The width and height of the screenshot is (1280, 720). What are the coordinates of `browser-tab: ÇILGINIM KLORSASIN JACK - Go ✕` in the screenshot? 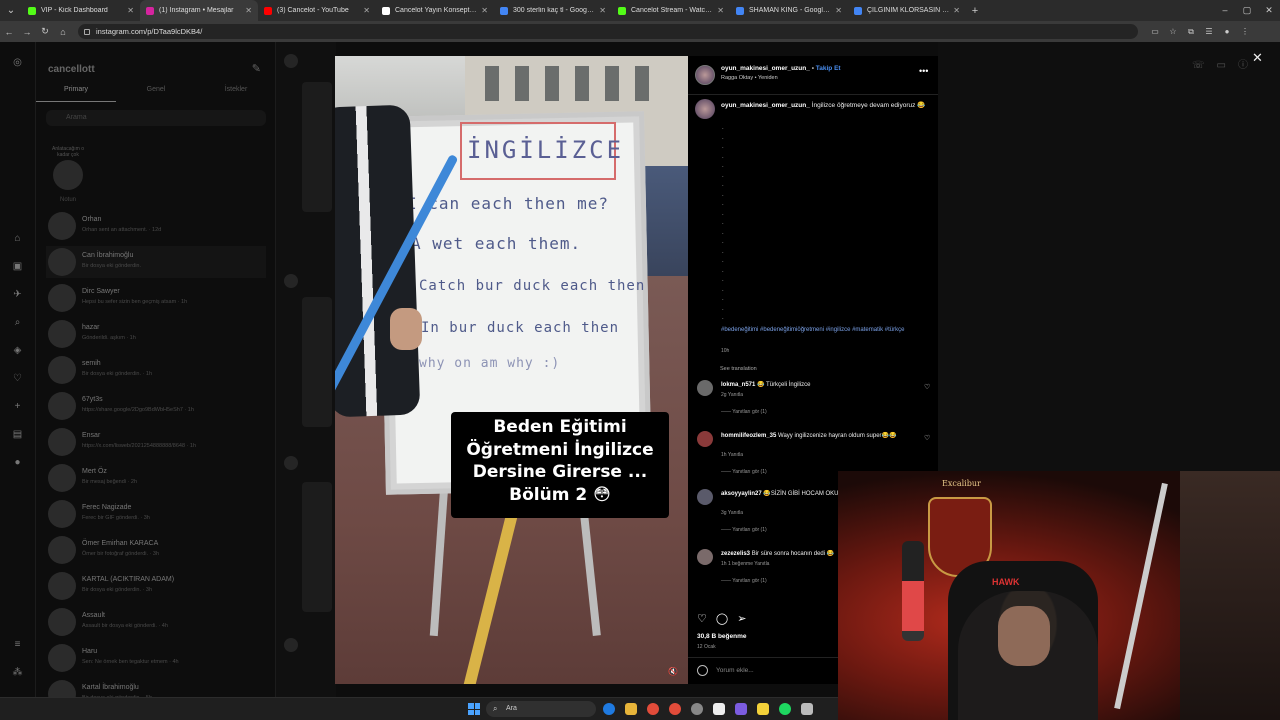 It's located at (907, 10).